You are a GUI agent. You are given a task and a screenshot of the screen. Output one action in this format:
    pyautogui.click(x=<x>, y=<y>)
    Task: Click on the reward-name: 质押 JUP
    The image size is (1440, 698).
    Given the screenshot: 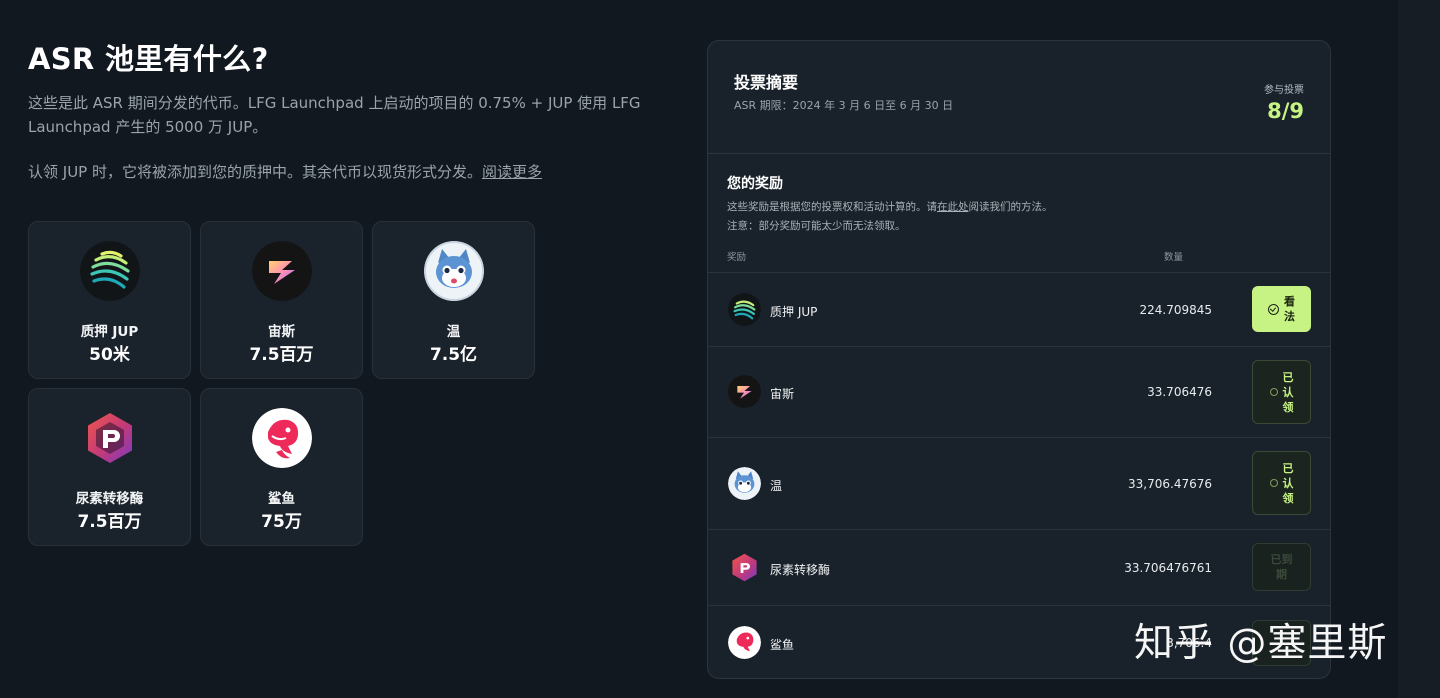 What is the action you would take?
    pyautogui.click(x=794, y=312)
    